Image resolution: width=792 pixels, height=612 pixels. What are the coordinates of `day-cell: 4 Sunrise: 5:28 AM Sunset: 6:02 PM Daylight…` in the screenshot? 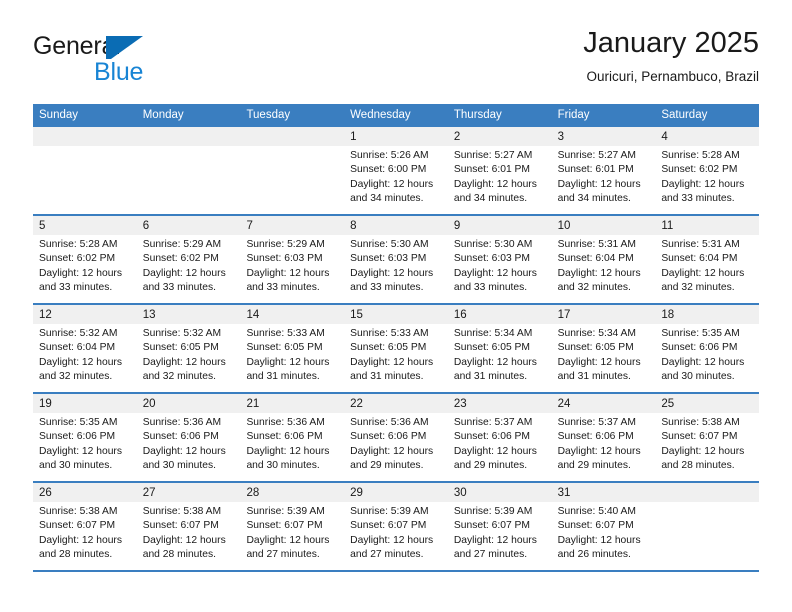 It's located at (707, 170).